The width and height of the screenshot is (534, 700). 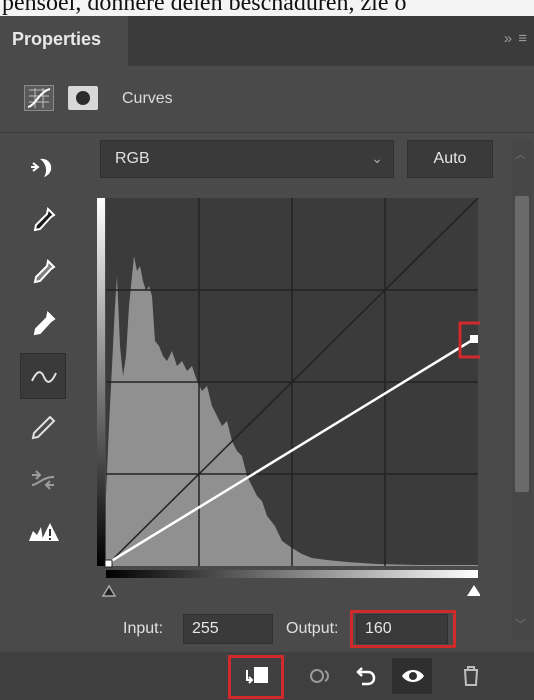 I want to click on panel-scrollbar: ︿ ﹀, so click(x=522, y=390).